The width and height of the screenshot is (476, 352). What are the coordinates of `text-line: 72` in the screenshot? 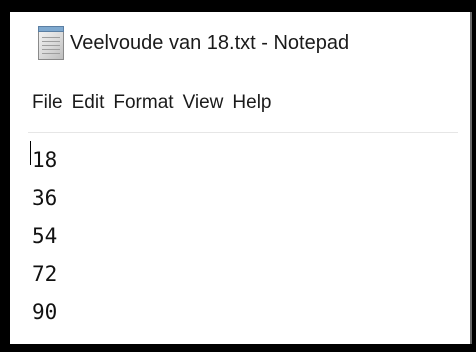 It's located at (45, 274).